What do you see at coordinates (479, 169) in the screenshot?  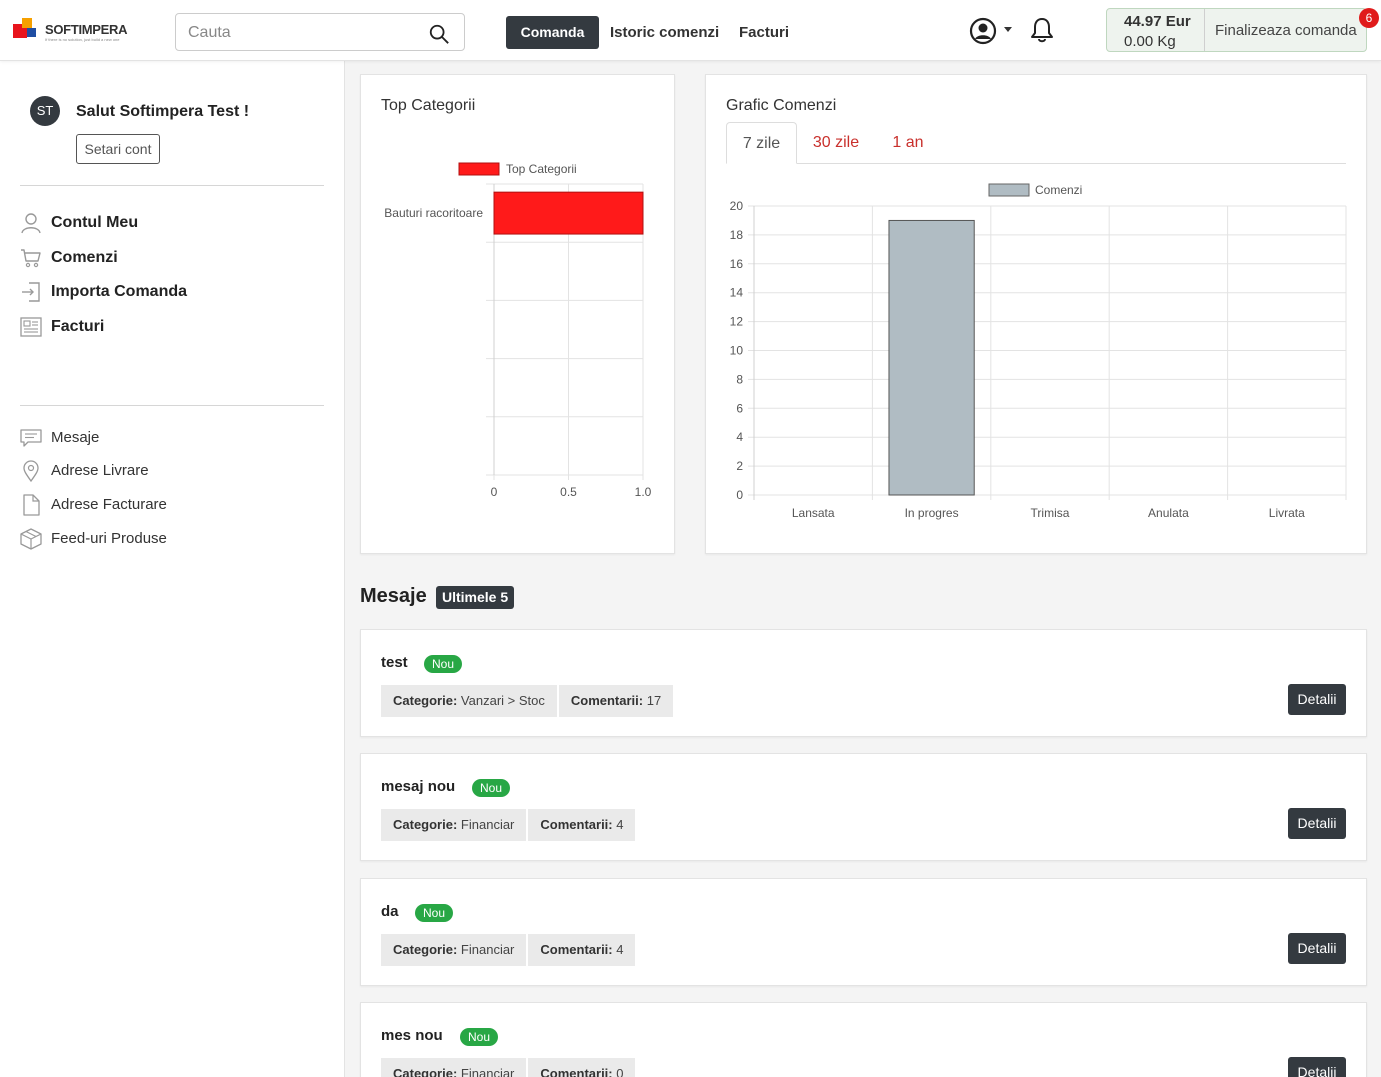 I see `legend-swatch` at bounding box center [479, 169].